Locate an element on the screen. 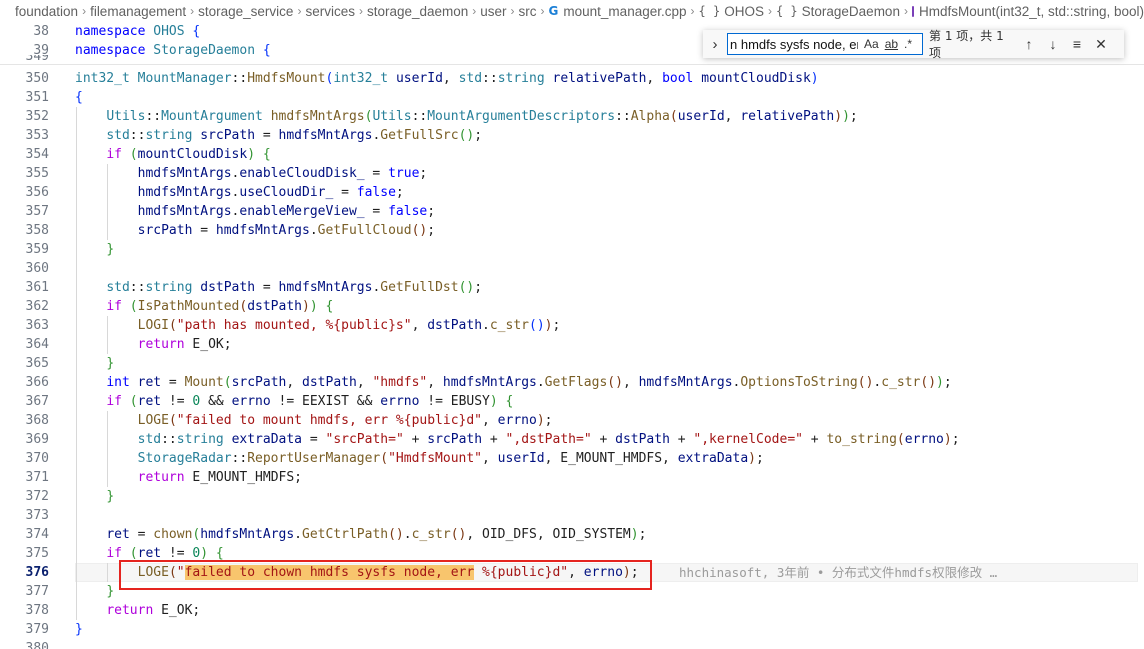 The height and width of the screenshot is (649, 1144). breadcrumb-symbol: HmdfsMount(int32_t, std::string, bool) is located at coordinates (1031, 11).